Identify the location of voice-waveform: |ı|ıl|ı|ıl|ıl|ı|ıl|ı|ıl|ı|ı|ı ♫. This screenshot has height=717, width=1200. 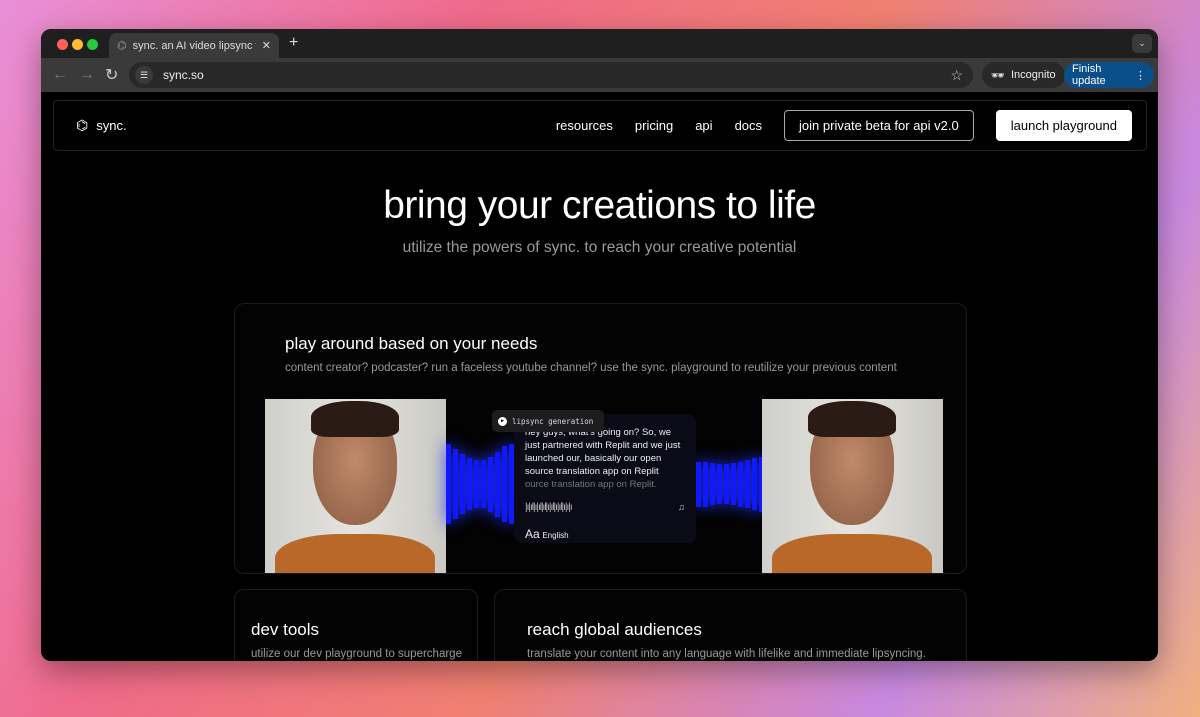
(605, 507).